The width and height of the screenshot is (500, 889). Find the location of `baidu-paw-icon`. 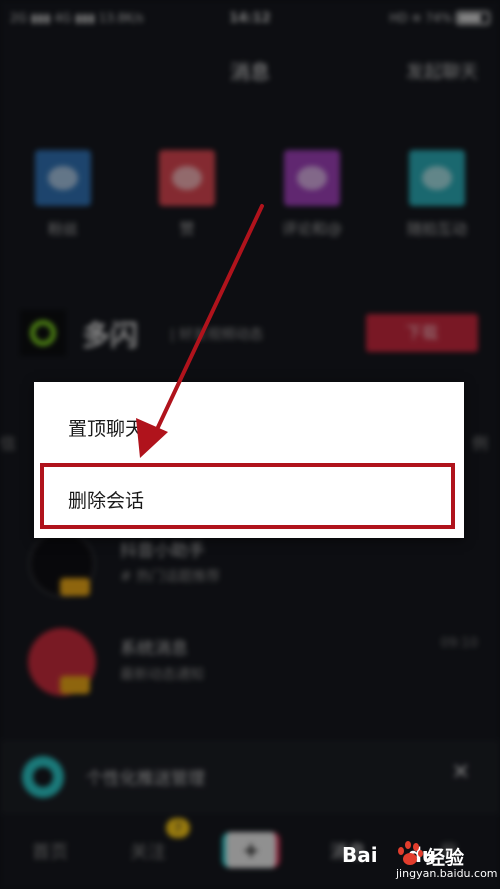

baidu-paw-icon is located at coordinates (410, 854).